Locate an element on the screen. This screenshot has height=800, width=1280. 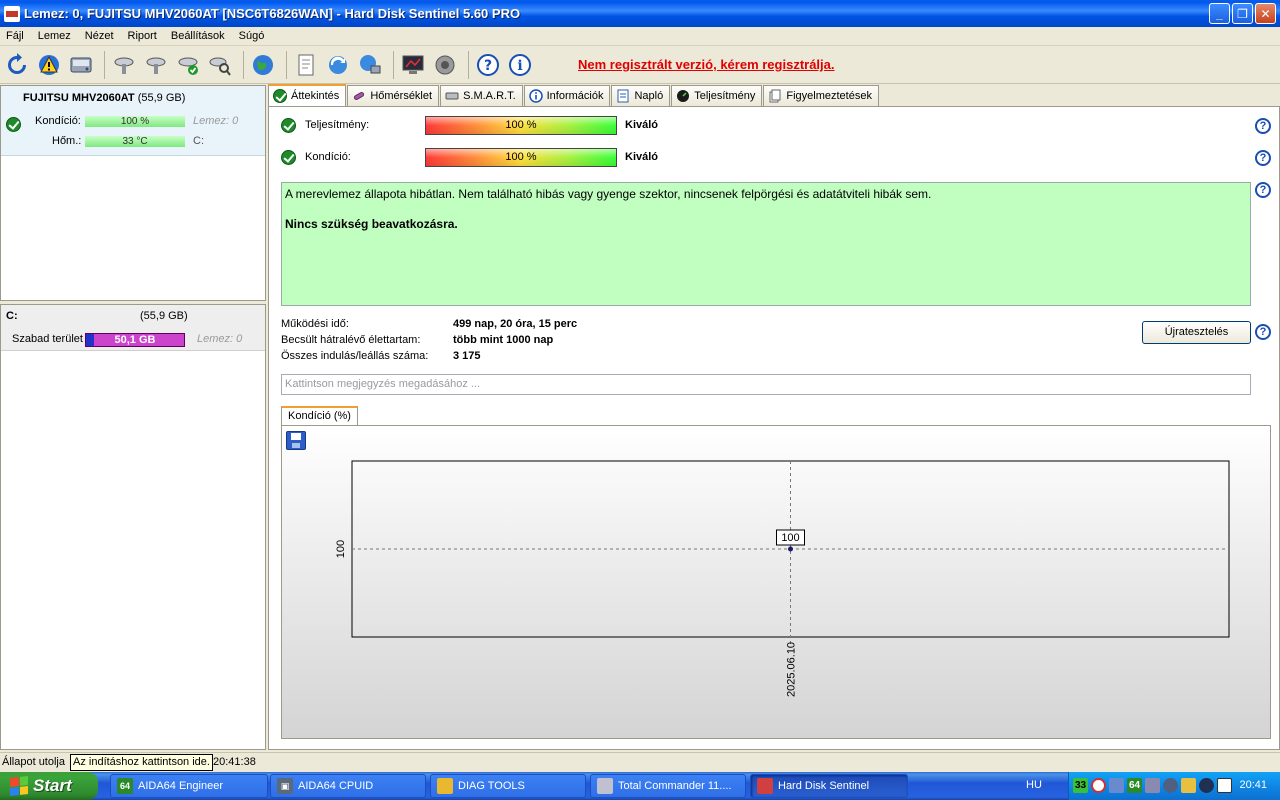
disk-icon is located at coordinates (81, 65).